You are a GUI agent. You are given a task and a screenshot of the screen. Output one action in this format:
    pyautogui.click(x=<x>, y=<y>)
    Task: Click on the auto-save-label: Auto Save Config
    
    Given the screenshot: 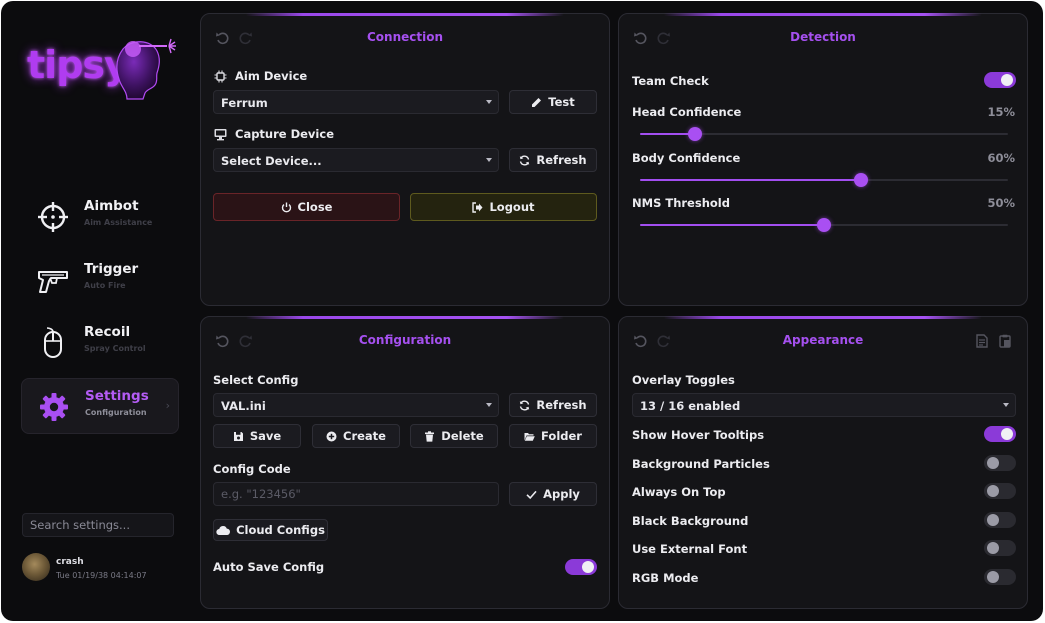 What is the action you would take?
    pyautogui.click(x=269, y=567)
    